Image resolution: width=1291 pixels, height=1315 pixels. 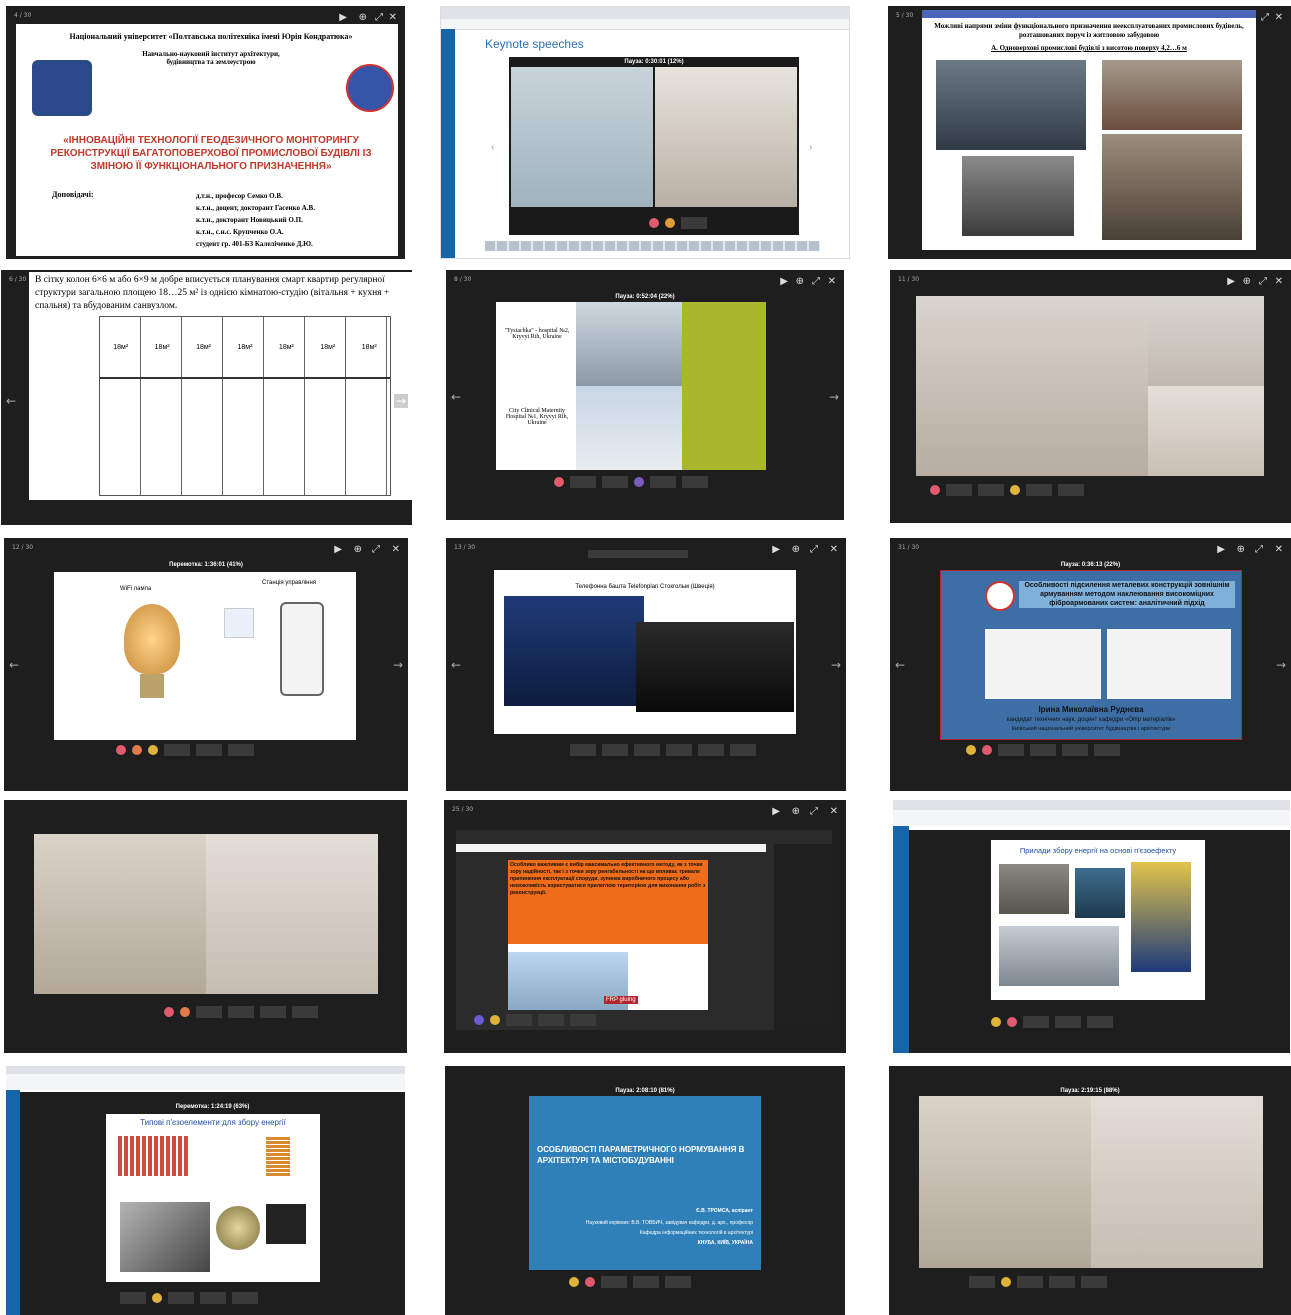 What do you see at coordinates (152, 686) in the screenshot?
I see `bulb-base` at bounding box center [152, 686].